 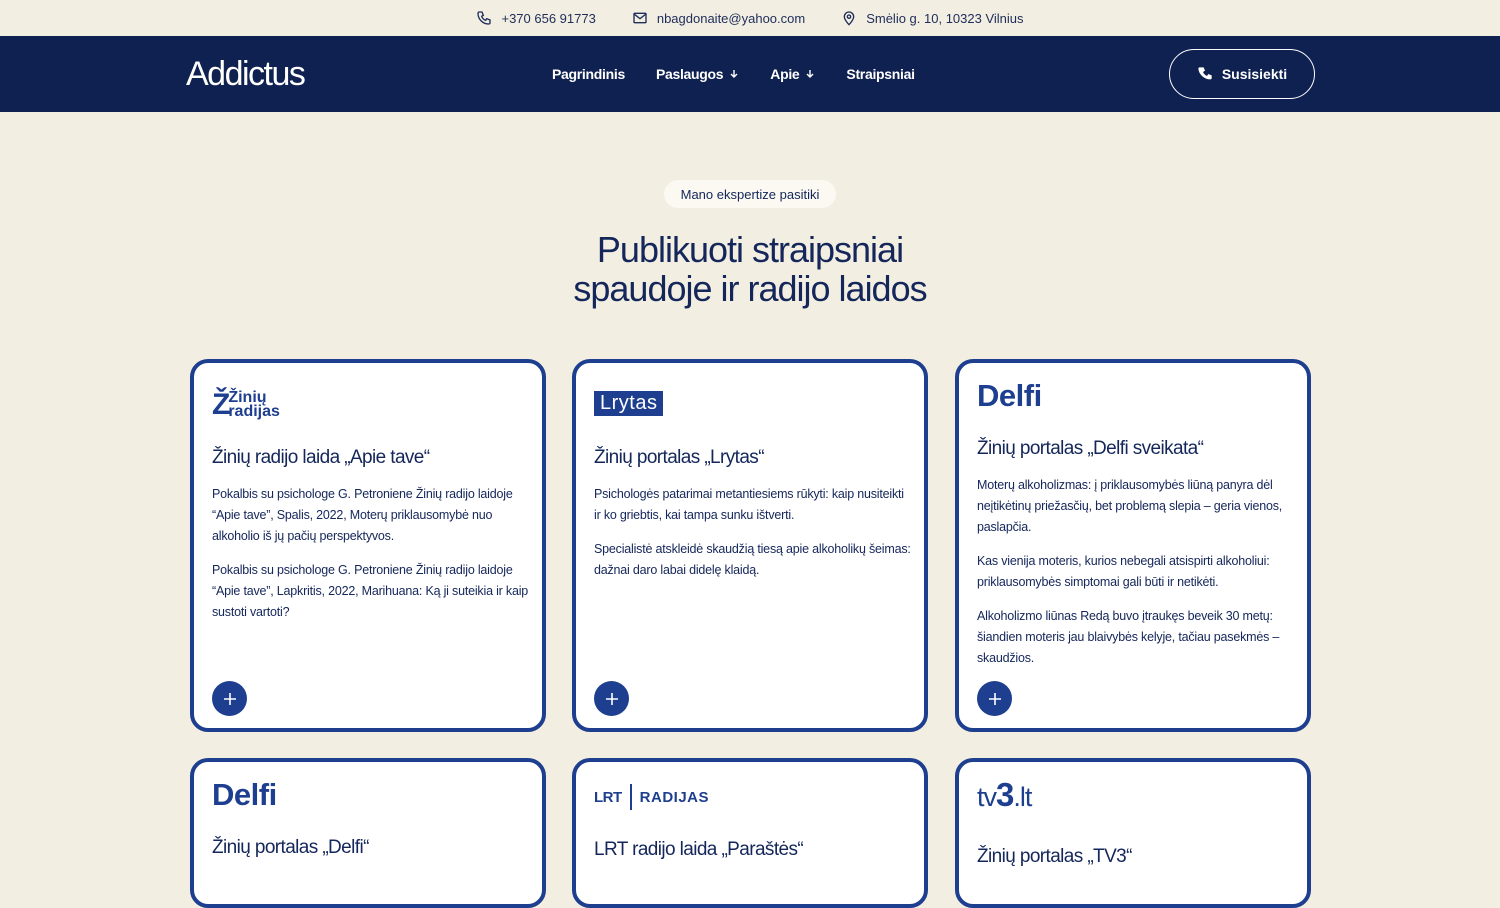 I want to click on lrytas-logo: Lrytas, so click(x=629, y=403).